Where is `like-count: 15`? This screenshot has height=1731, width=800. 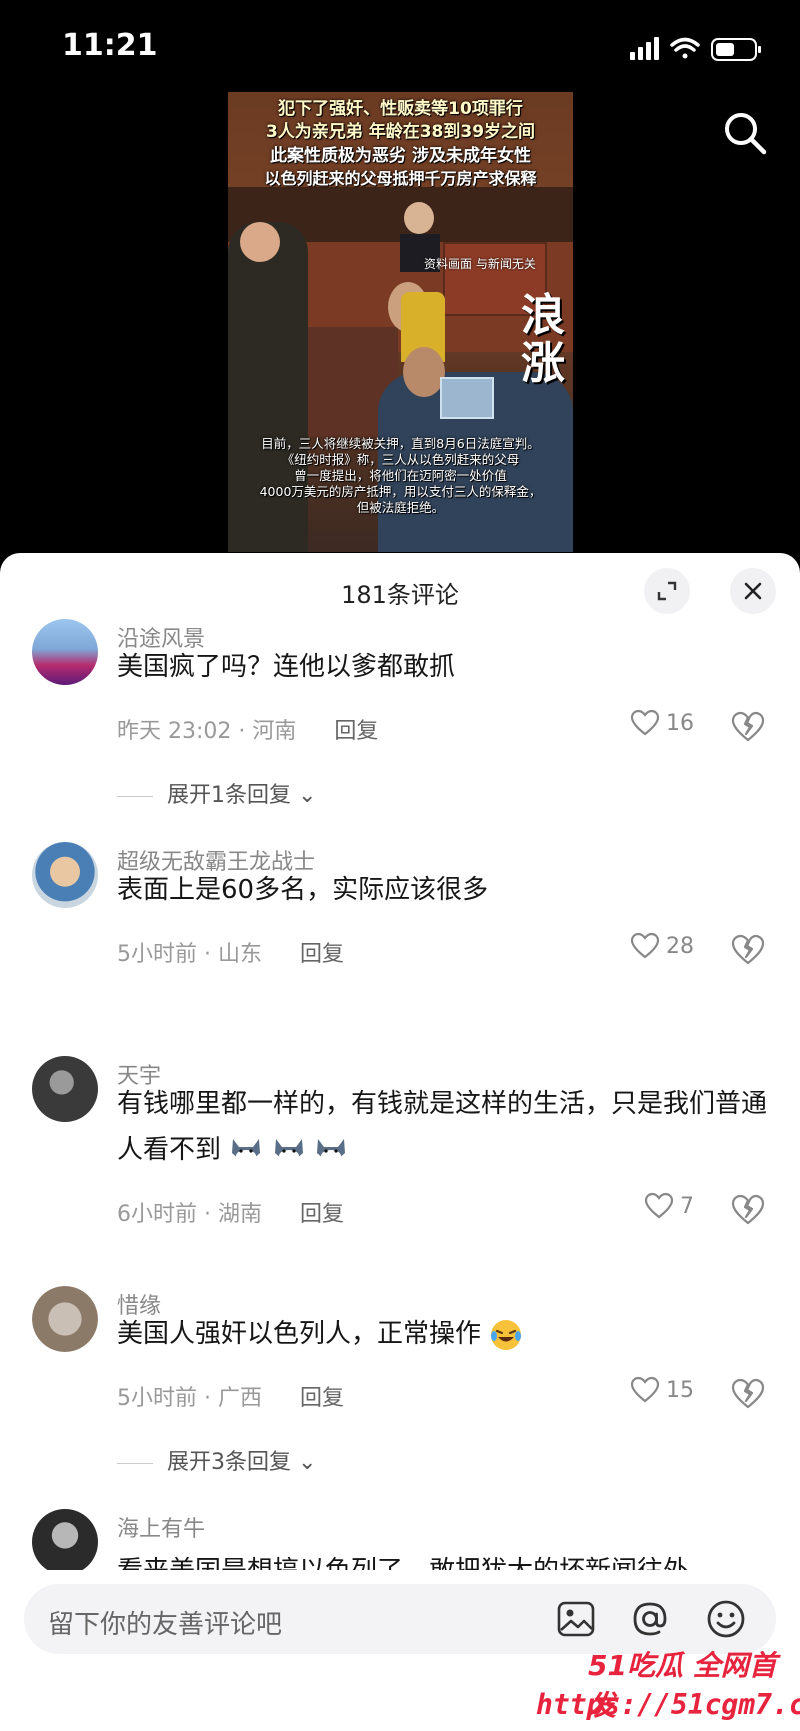 like-count: 15 is located at coordinates (680, 1390).